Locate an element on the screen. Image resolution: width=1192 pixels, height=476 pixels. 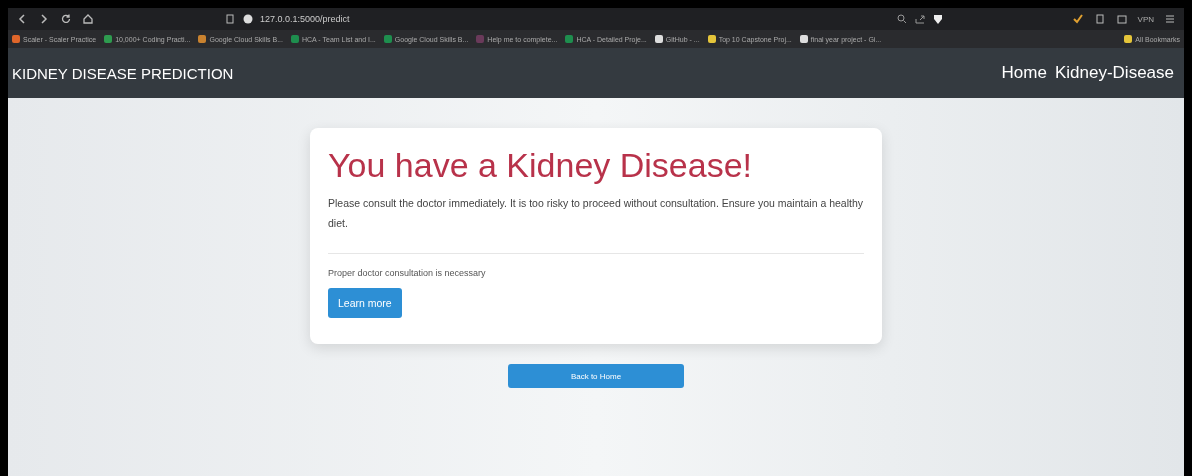
page-icon is located at coordinates (1099, 19).